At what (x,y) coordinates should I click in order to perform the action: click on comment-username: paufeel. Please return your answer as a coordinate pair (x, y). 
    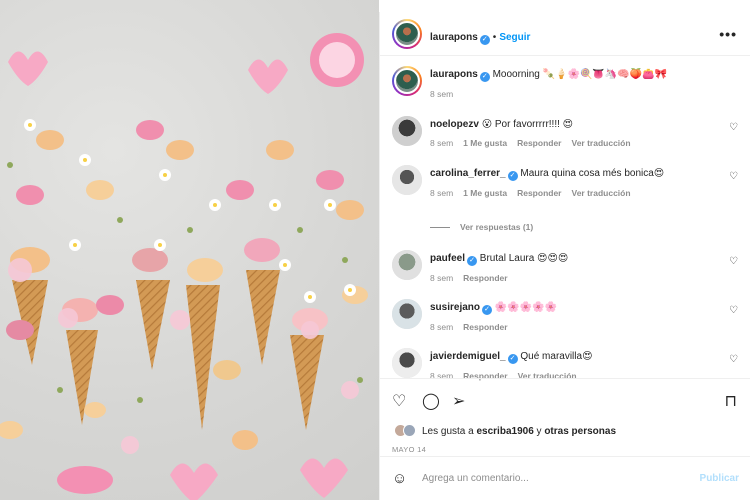
    Looking at the image, I should click on (447, 258).